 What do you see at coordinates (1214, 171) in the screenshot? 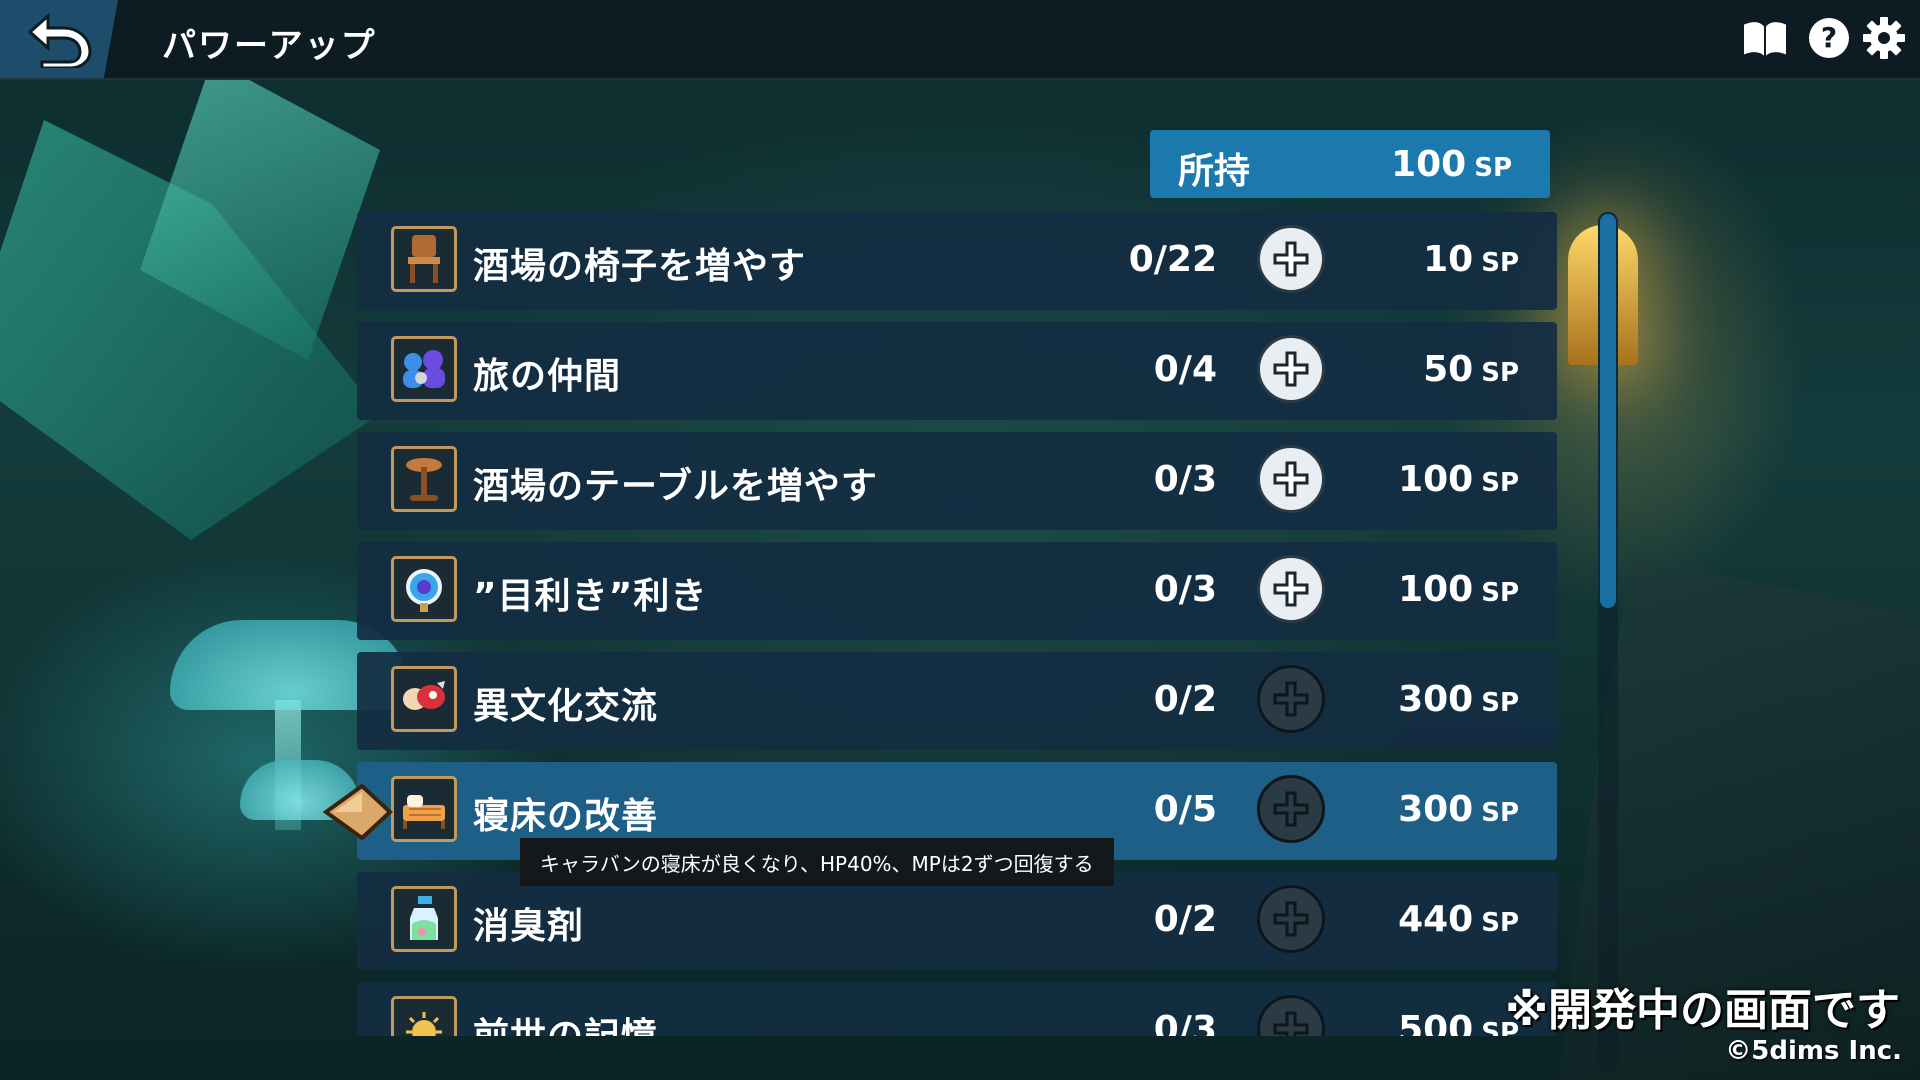
I see `owned-label: 所持` at bounding box center [1214, 171].